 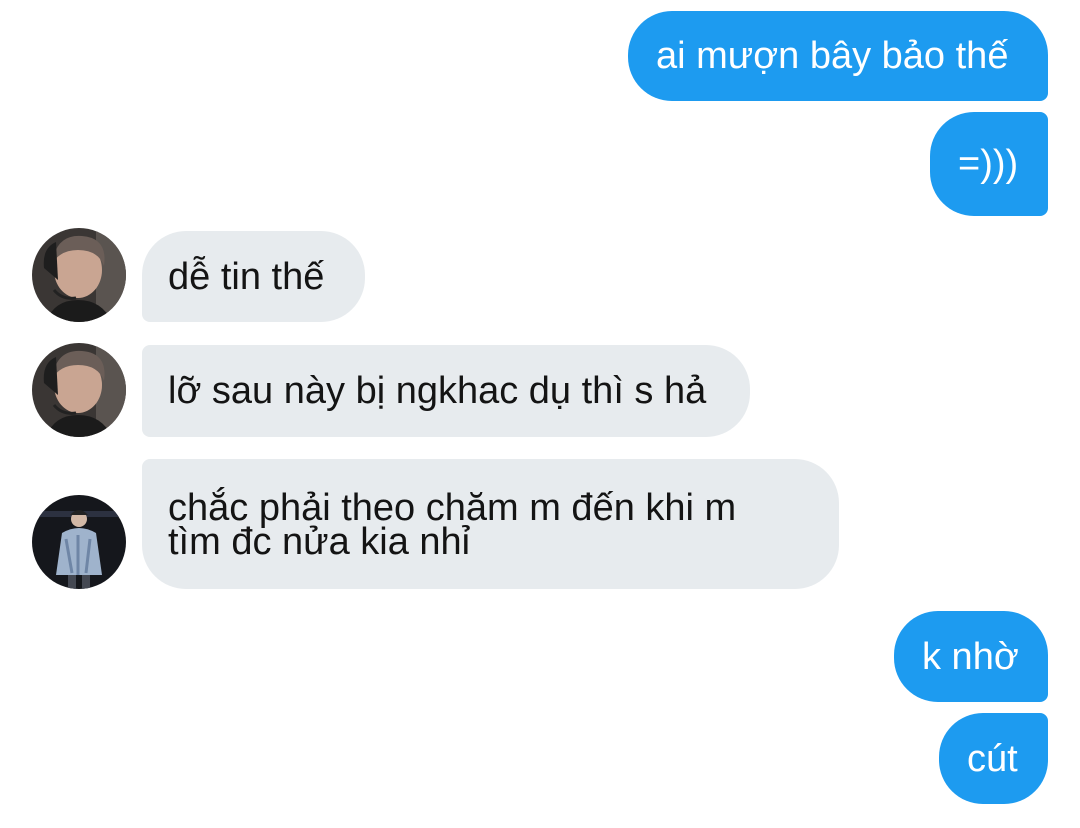 I want to click on message-text: cút, so click(x=992, y=758).